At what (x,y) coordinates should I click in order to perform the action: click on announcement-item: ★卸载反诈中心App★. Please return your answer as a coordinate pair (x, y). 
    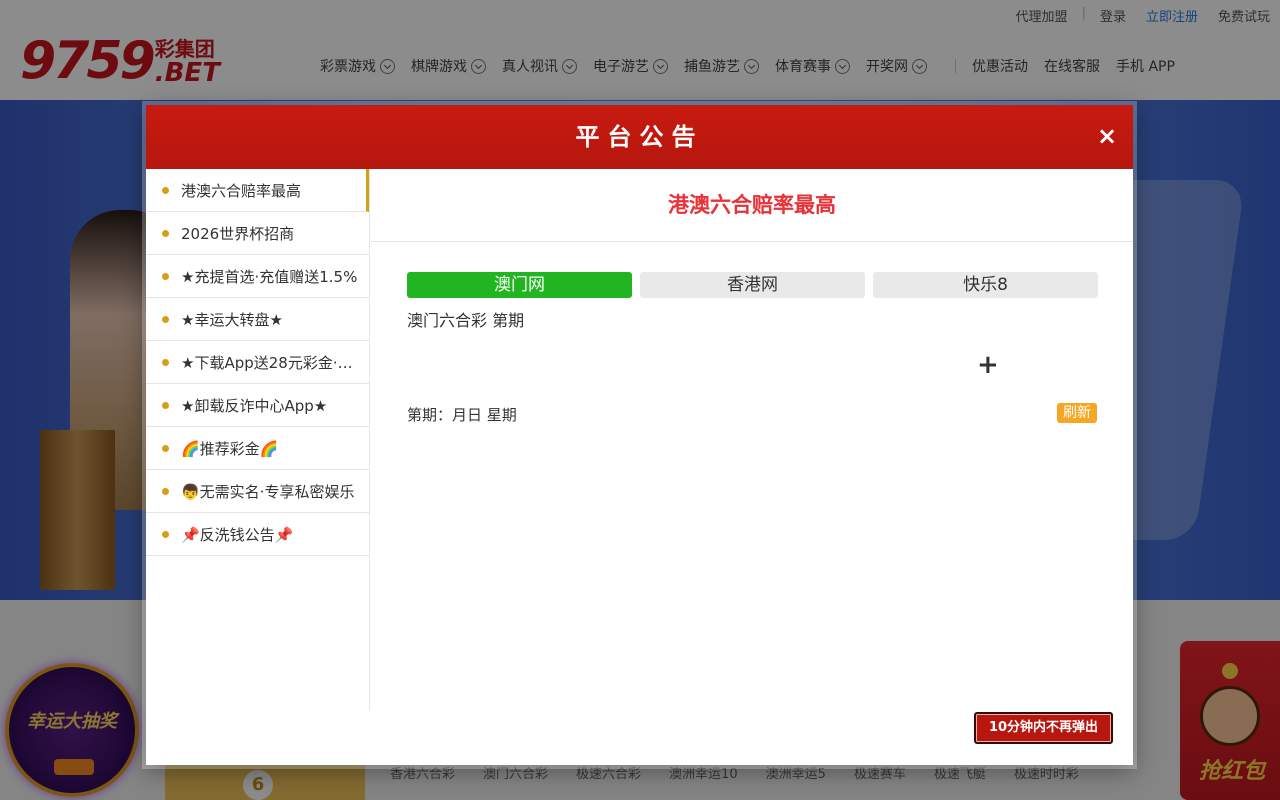
    Looking at the image, I should click on (257, 405).